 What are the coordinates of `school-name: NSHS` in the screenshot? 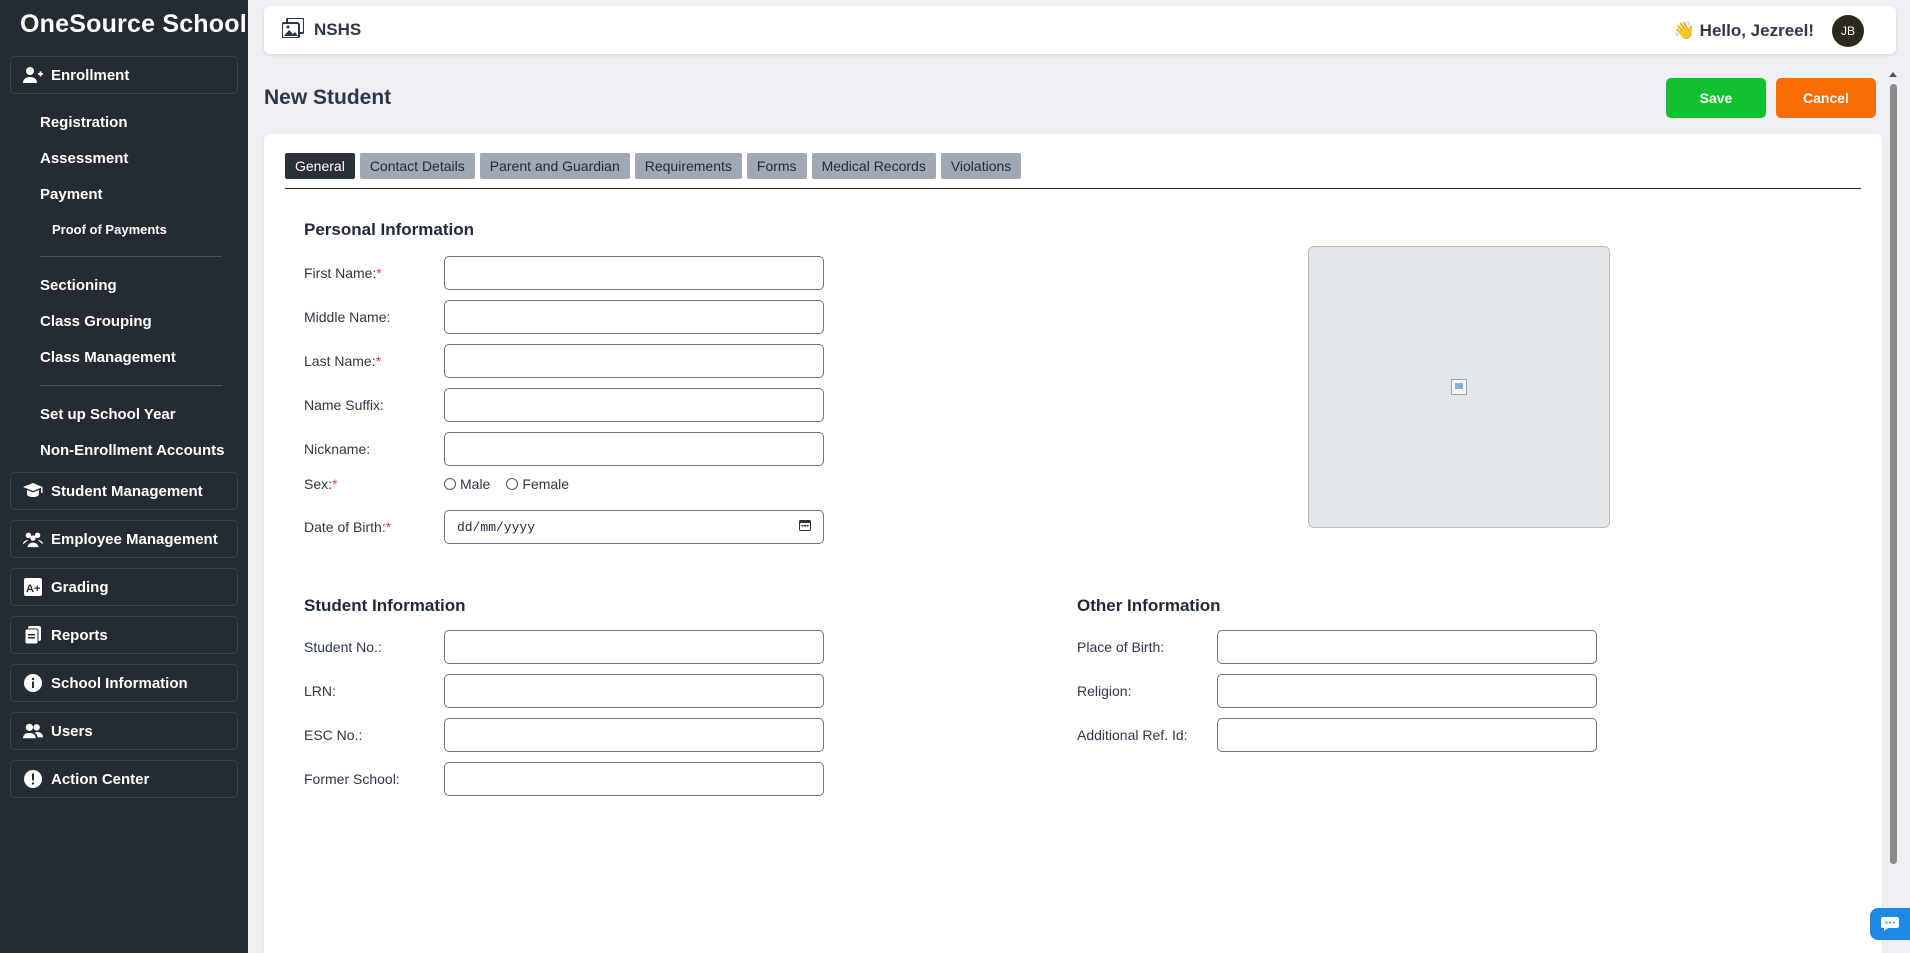 It's located at (338, 29).